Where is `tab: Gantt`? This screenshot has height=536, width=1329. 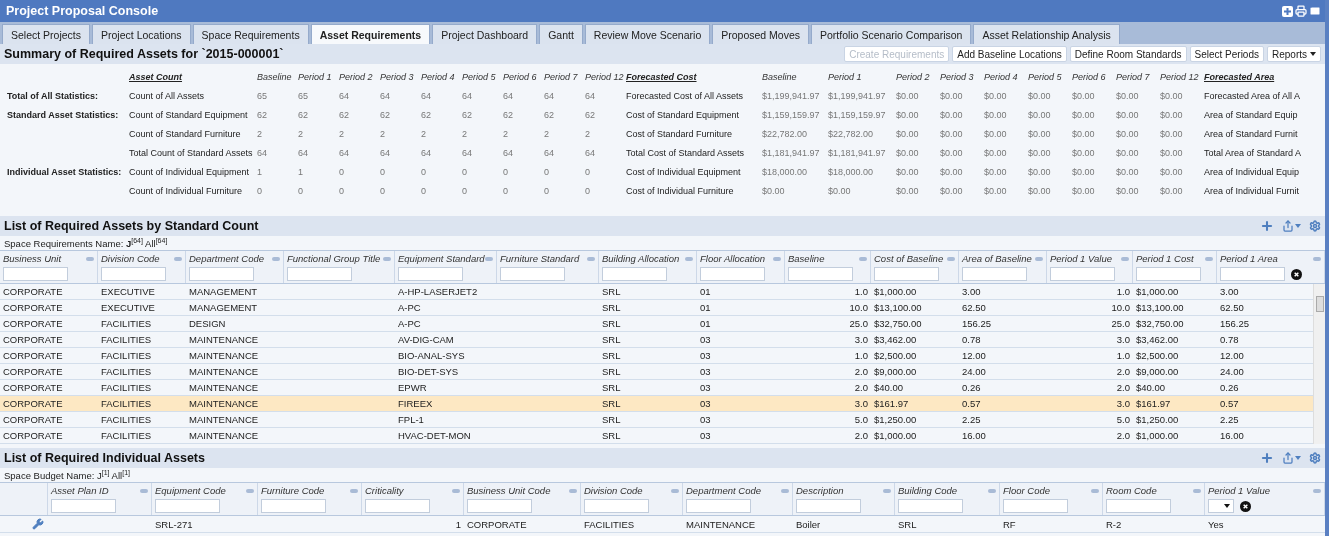
tab: Gantt is located at coordinates (561, 34).